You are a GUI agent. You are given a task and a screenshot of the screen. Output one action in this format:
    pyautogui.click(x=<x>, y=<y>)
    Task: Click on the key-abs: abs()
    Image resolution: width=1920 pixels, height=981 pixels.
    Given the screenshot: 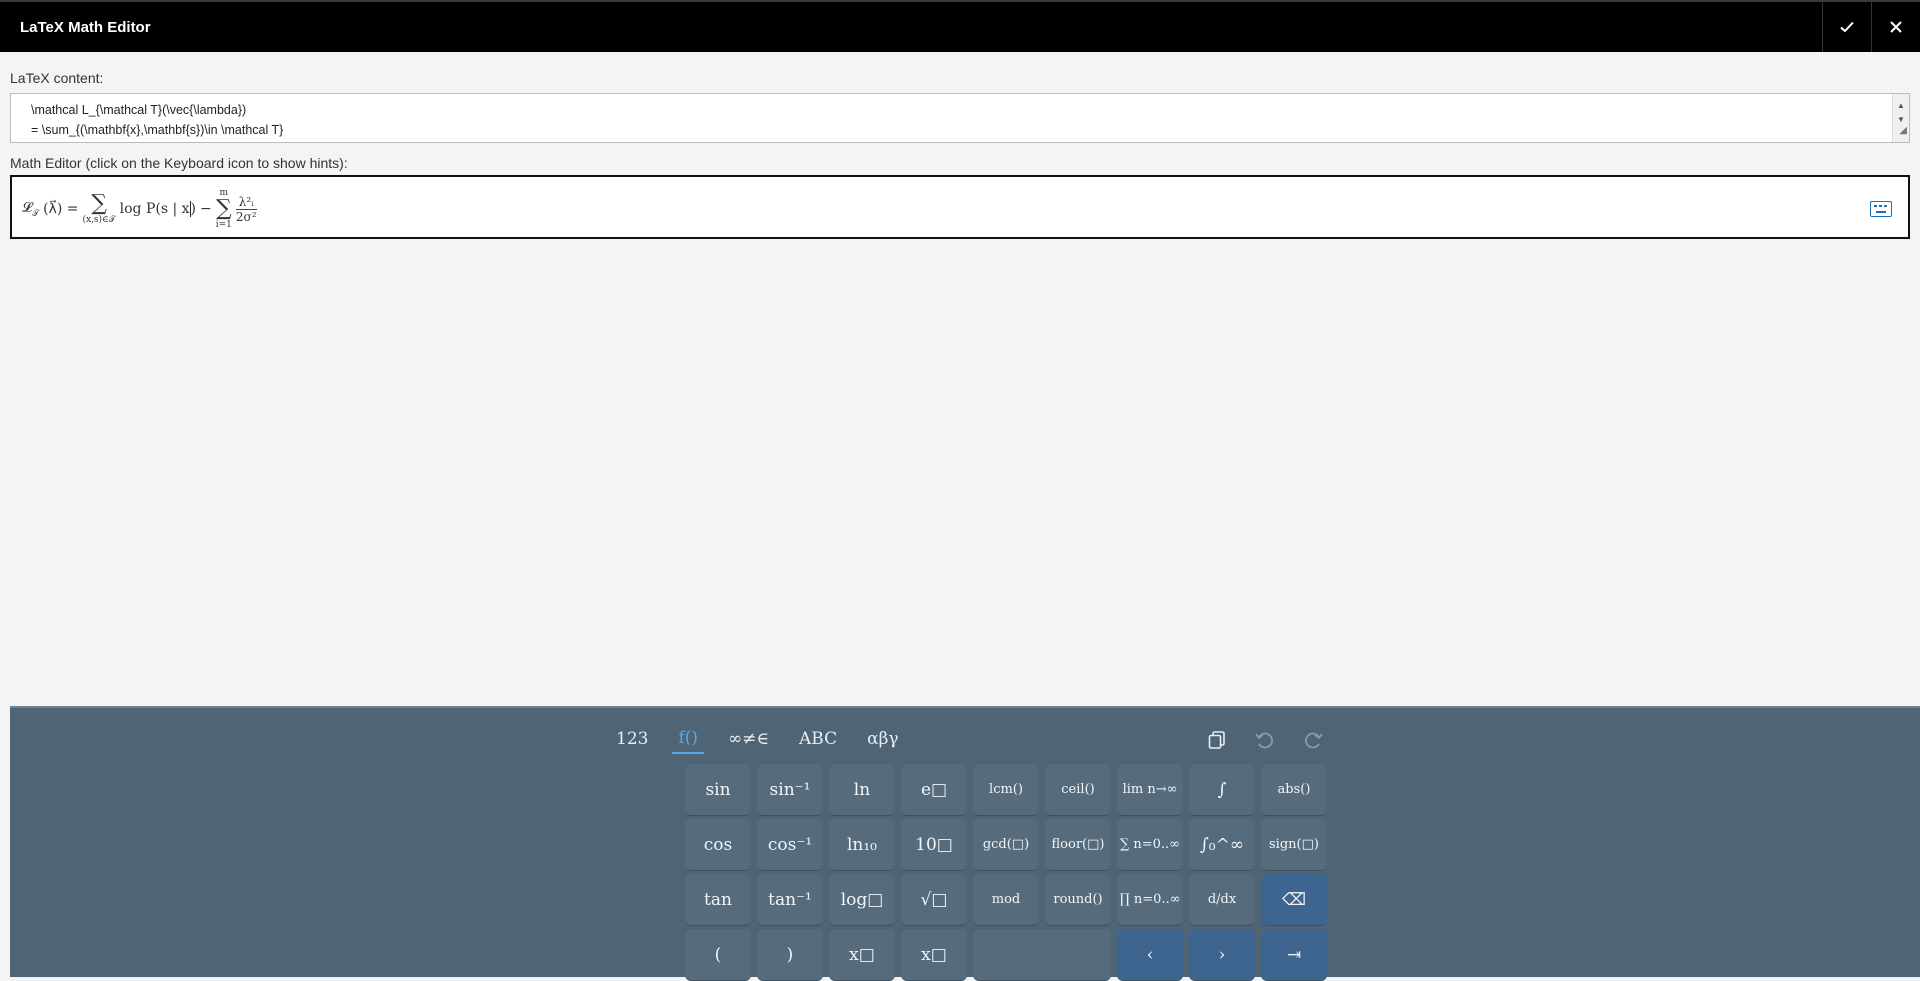 What is the action you would take?
    pyautogui.click(x=1294, y=790)
    